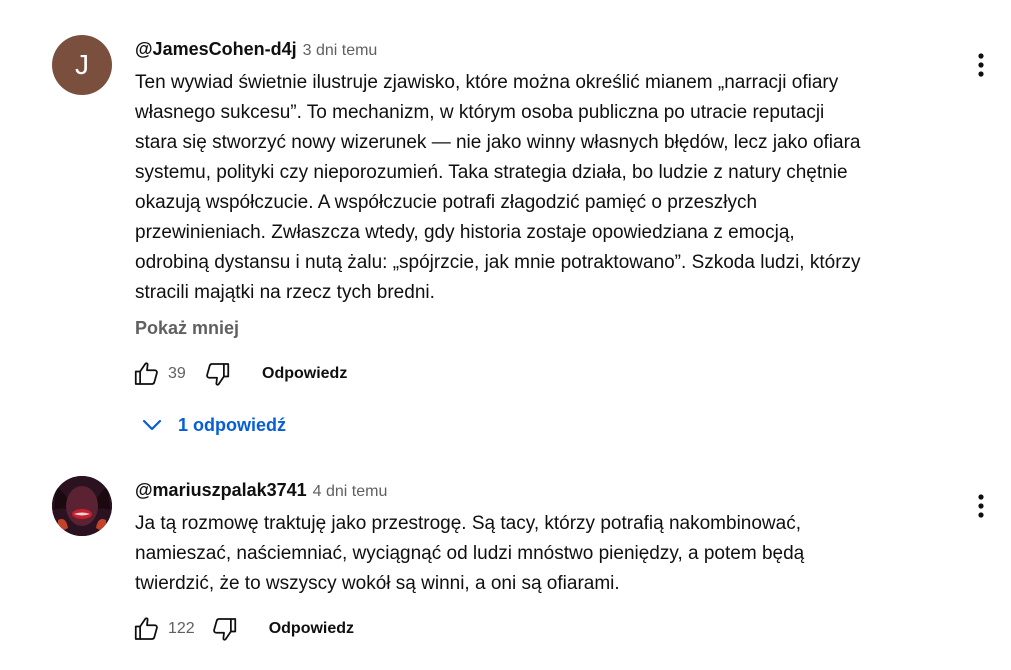 The height and width of the screenshot is (670, 1011). What do you see at coordinates (242, 629) in the screenshot?
I see `comment-actions: 122 Odpowiedz` at bounding box center [242, 629].